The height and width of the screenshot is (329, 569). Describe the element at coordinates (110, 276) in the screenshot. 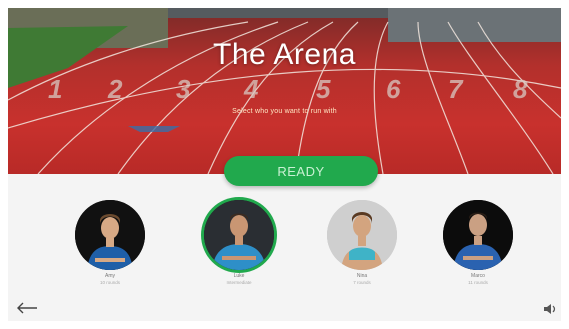

I see `player-name: Amy` at that location.